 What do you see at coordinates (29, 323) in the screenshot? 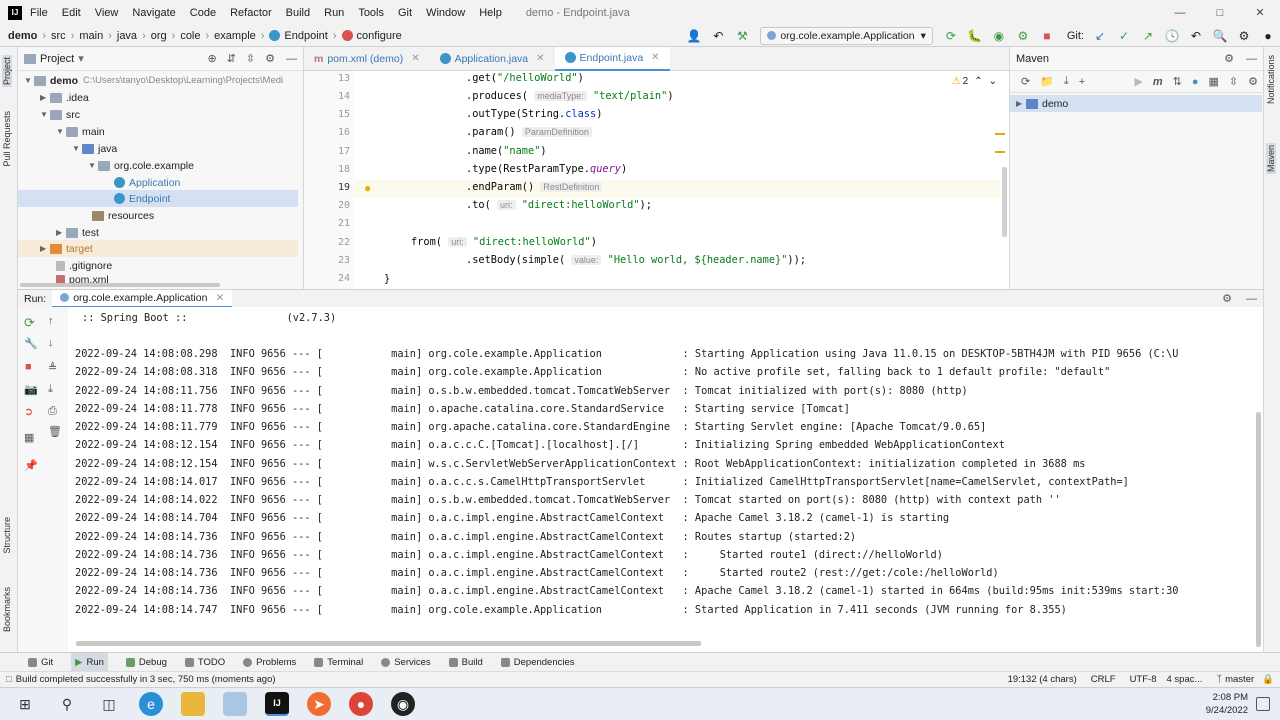
I see `rerun-icon: ⟳` at bounding box center [29, 323].